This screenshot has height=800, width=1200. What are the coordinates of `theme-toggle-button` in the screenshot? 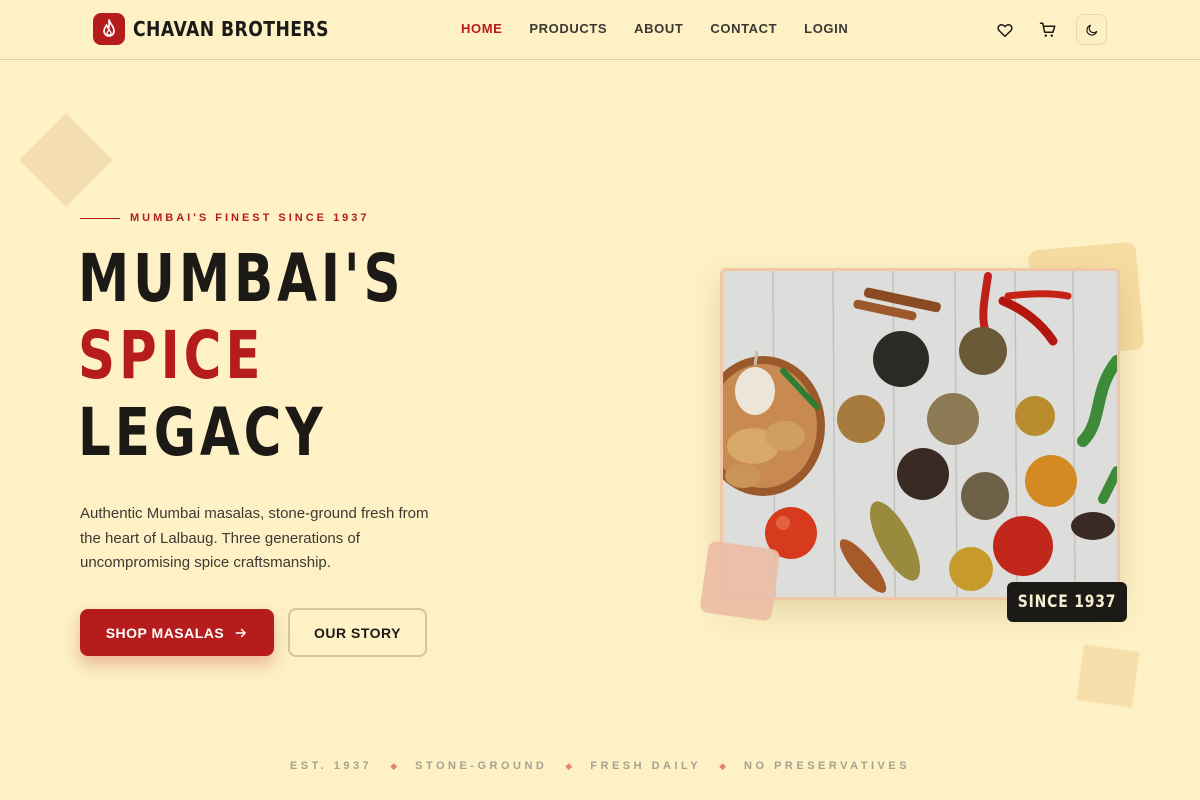 It's located at (1091, 29).